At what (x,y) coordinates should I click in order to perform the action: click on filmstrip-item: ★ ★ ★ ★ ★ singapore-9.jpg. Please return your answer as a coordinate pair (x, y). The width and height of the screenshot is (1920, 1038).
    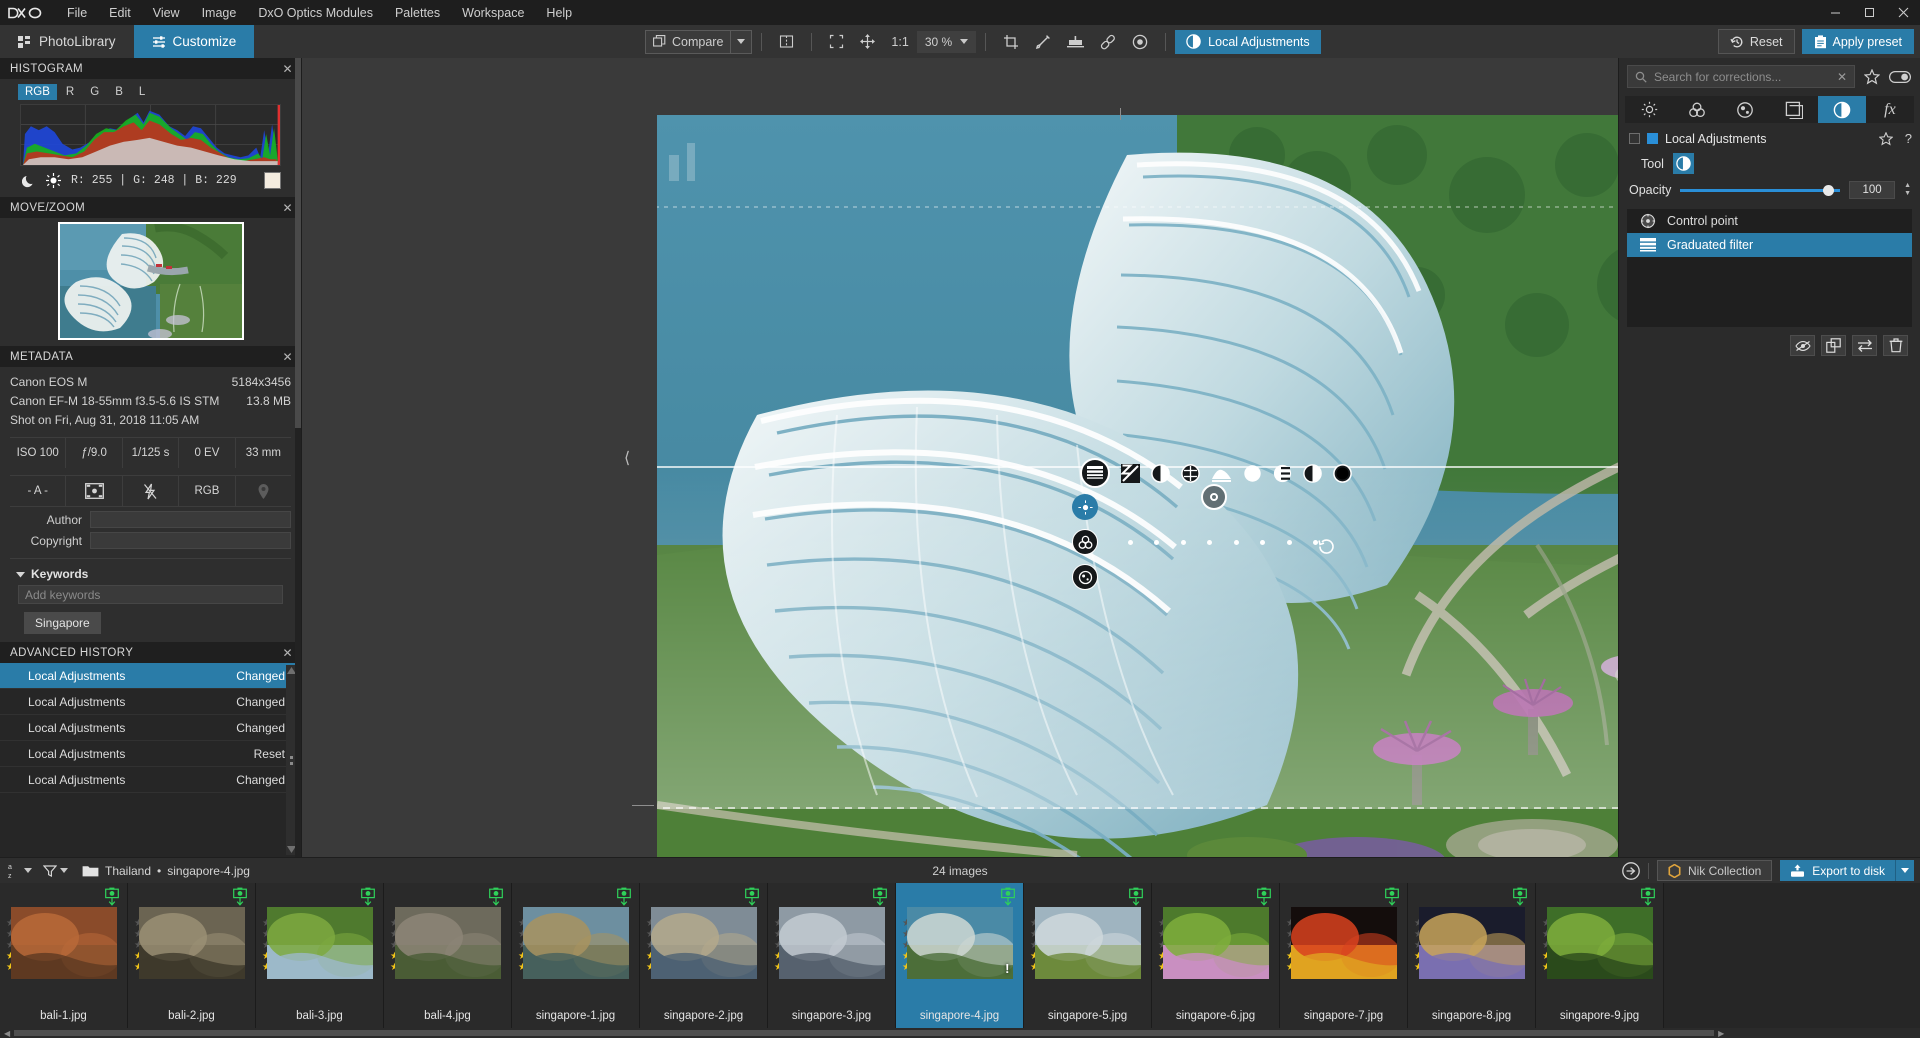
    Looking at the image, I should click on (1600, 960).